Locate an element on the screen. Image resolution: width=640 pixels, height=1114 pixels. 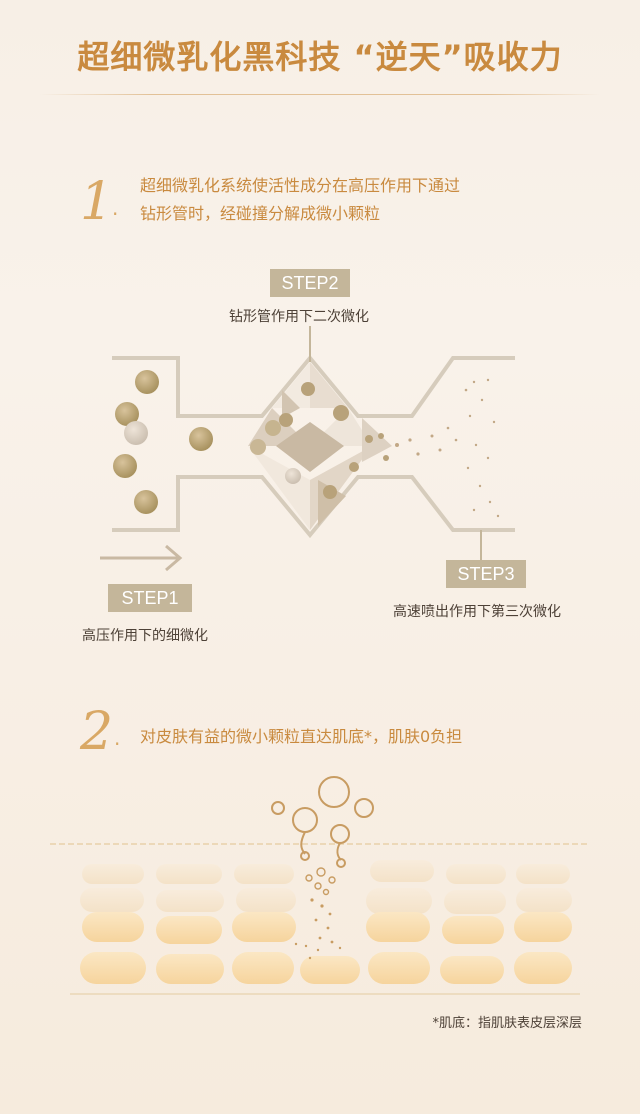
step2-badge: STEP2 is located at coordinates (310, 283).